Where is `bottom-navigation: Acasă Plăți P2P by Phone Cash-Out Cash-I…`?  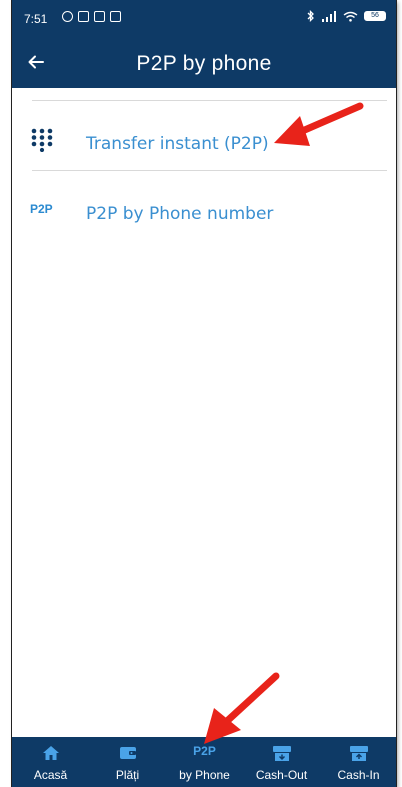
bottom-navigation: Acasă Plăți P2P by Phone Cash-Out Cash-I… is located at coordinates (204, 762).